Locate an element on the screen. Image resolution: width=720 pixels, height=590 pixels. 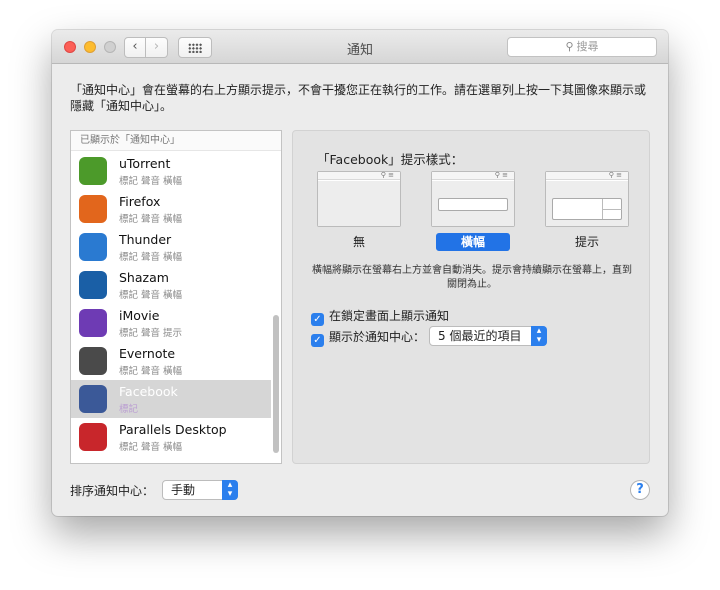
app-row: Firefox 標記 聲音 橫幅 is located at coordinates (171, 209).